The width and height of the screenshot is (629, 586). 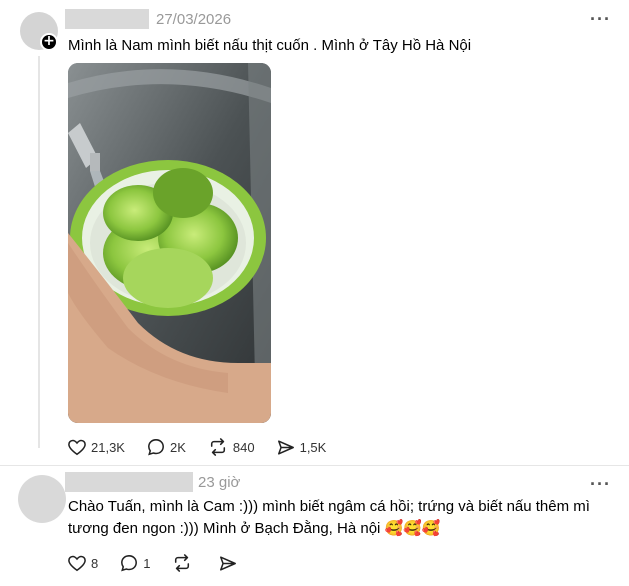 I want to click on reply-comment-count: 1, so click(x=147, y=563).